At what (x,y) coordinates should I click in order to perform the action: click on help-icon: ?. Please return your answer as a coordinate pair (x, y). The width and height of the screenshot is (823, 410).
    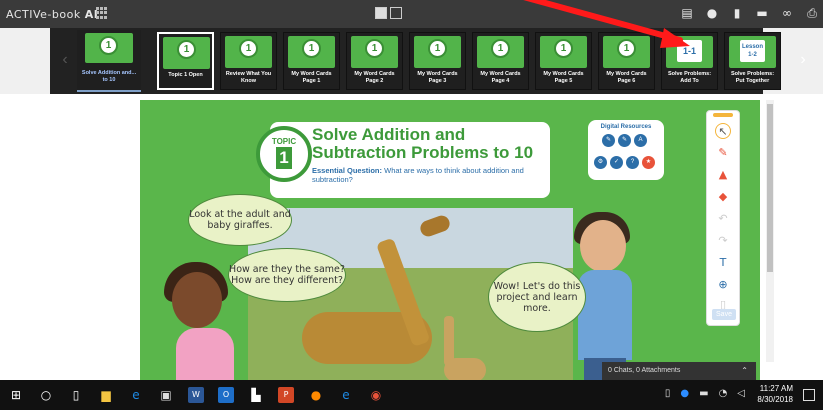
    Looking at the image, I should click on (632, 162).